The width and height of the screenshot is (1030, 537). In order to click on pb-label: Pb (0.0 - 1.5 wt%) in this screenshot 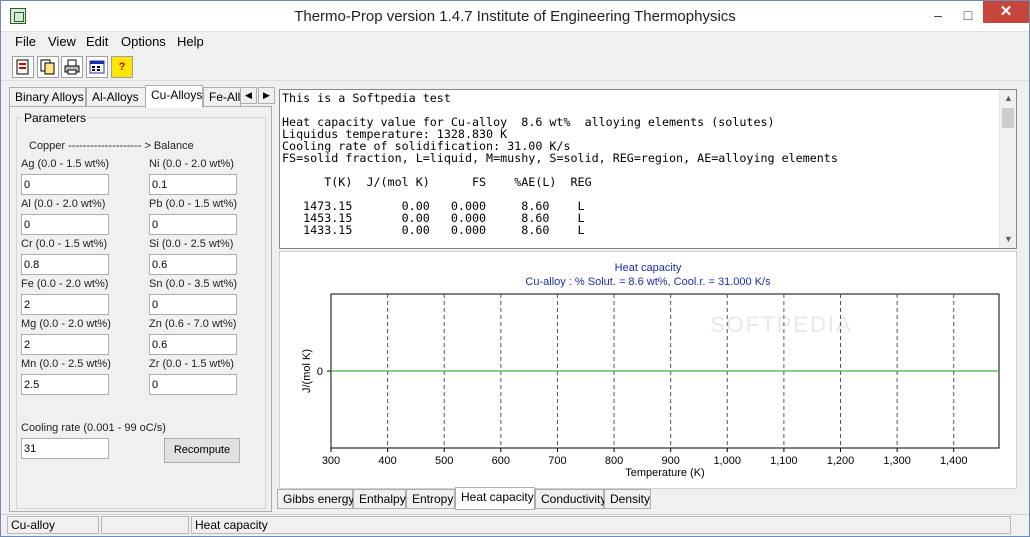, I will do `click(193, 204)`.